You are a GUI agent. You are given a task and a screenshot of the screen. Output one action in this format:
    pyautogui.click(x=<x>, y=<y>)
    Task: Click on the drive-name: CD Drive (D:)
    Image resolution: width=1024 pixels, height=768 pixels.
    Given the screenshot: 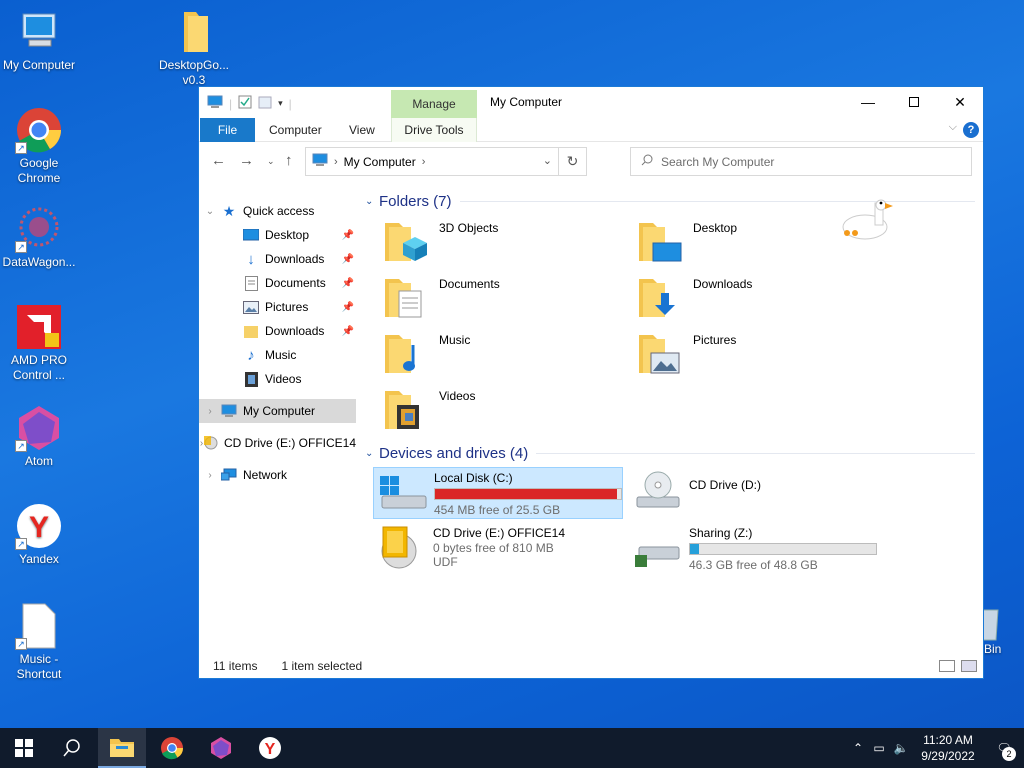 What is the action you would take?
    pyautogui.click(x=725, y=485)
    